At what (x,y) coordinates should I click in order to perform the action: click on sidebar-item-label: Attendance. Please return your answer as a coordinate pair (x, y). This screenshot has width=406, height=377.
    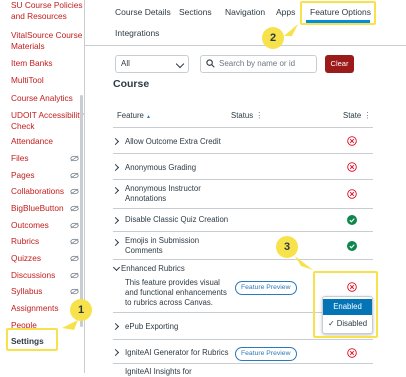
    Looking at the image, I should click on (32, 141).